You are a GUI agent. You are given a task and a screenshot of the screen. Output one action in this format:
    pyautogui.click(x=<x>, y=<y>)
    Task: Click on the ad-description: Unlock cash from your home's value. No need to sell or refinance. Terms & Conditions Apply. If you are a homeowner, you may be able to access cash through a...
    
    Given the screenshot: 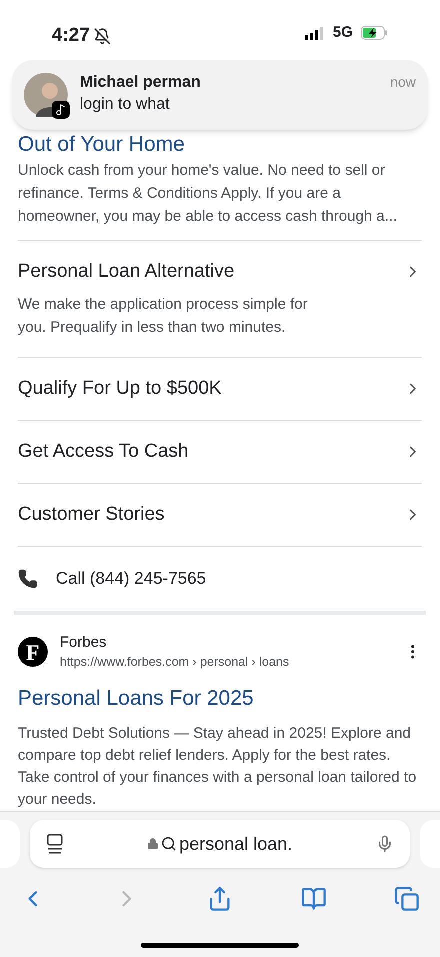 What is the action you would take?
    pyautogui.click(x=220, y=200)
    